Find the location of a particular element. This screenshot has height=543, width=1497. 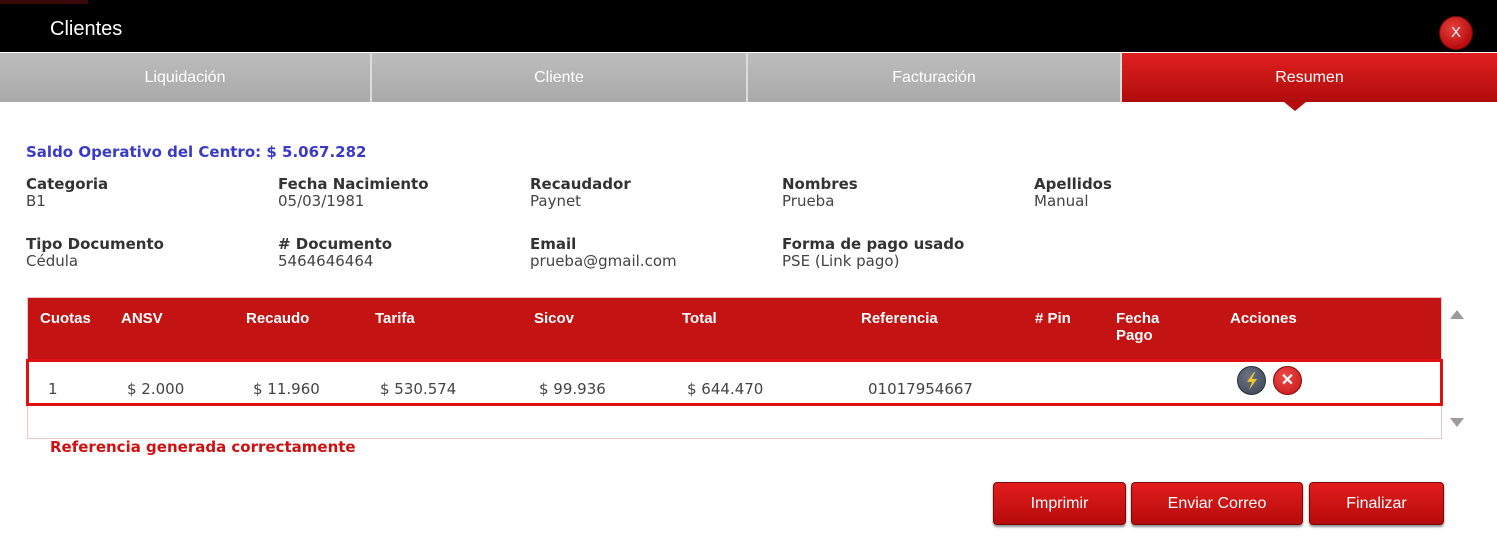

bolt-icon is located at coordinates (1251, 380).